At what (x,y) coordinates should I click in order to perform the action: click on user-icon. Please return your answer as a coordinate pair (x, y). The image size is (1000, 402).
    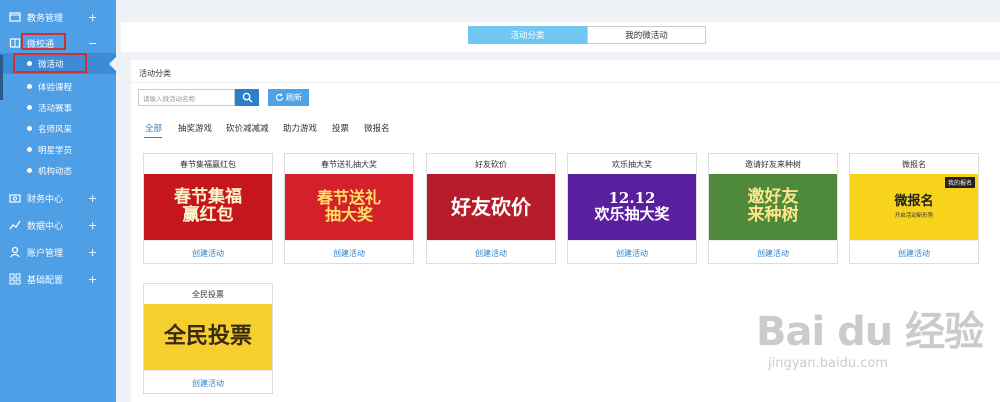
    Looking at the image, I should click on (15, 252).